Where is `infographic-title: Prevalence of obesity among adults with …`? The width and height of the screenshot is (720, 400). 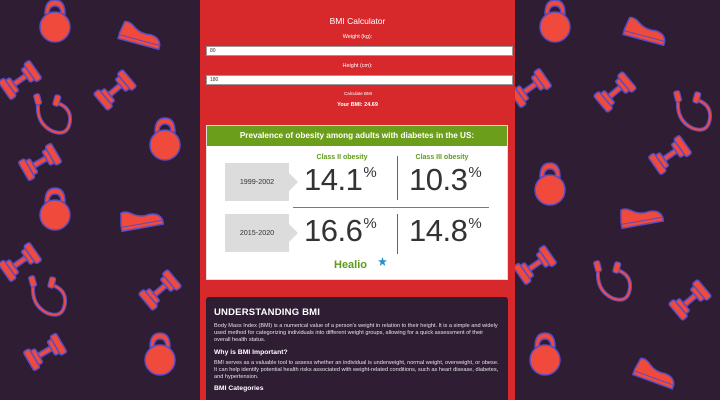
infographic-title: Prevalence of obesity among adults with … is located at coordinates (357, 136).